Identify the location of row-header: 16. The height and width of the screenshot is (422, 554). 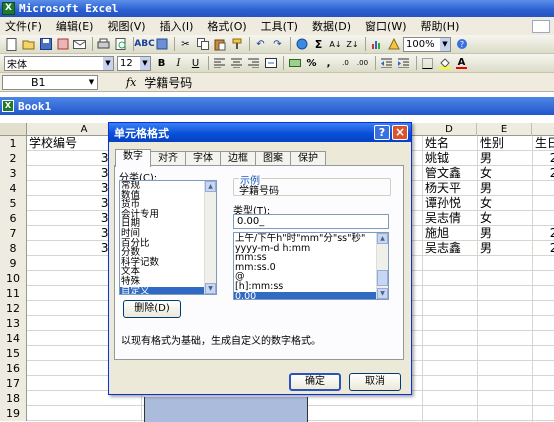
(13, 368).